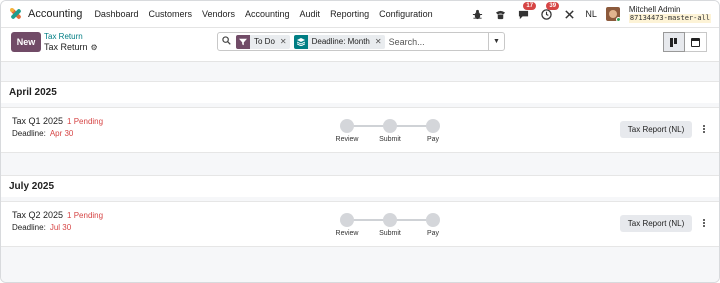  What do you see at coordinates (267, 14) in the screenshot?
I see `menu-accounting: Accounting` at bounding box center [267, 14].